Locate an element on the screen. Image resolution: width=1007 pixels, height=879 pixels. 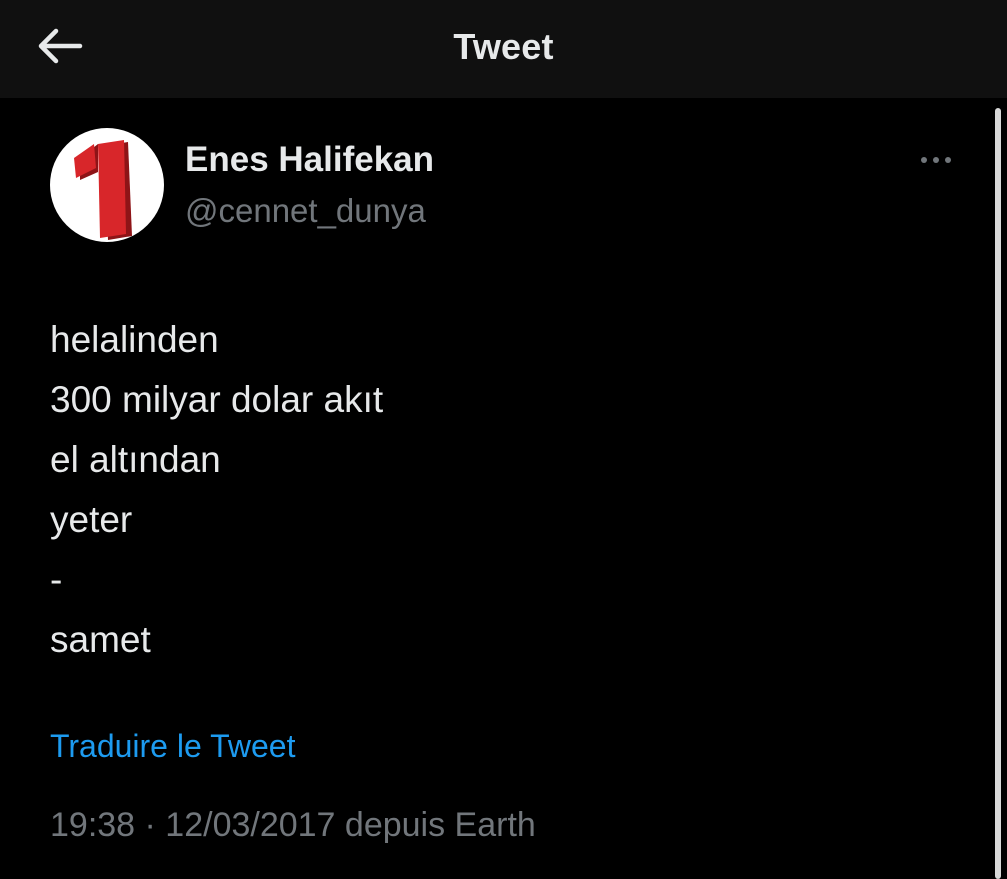
translate-tweet-link: Traduire le Tweet is located at coordinates (172, 746).